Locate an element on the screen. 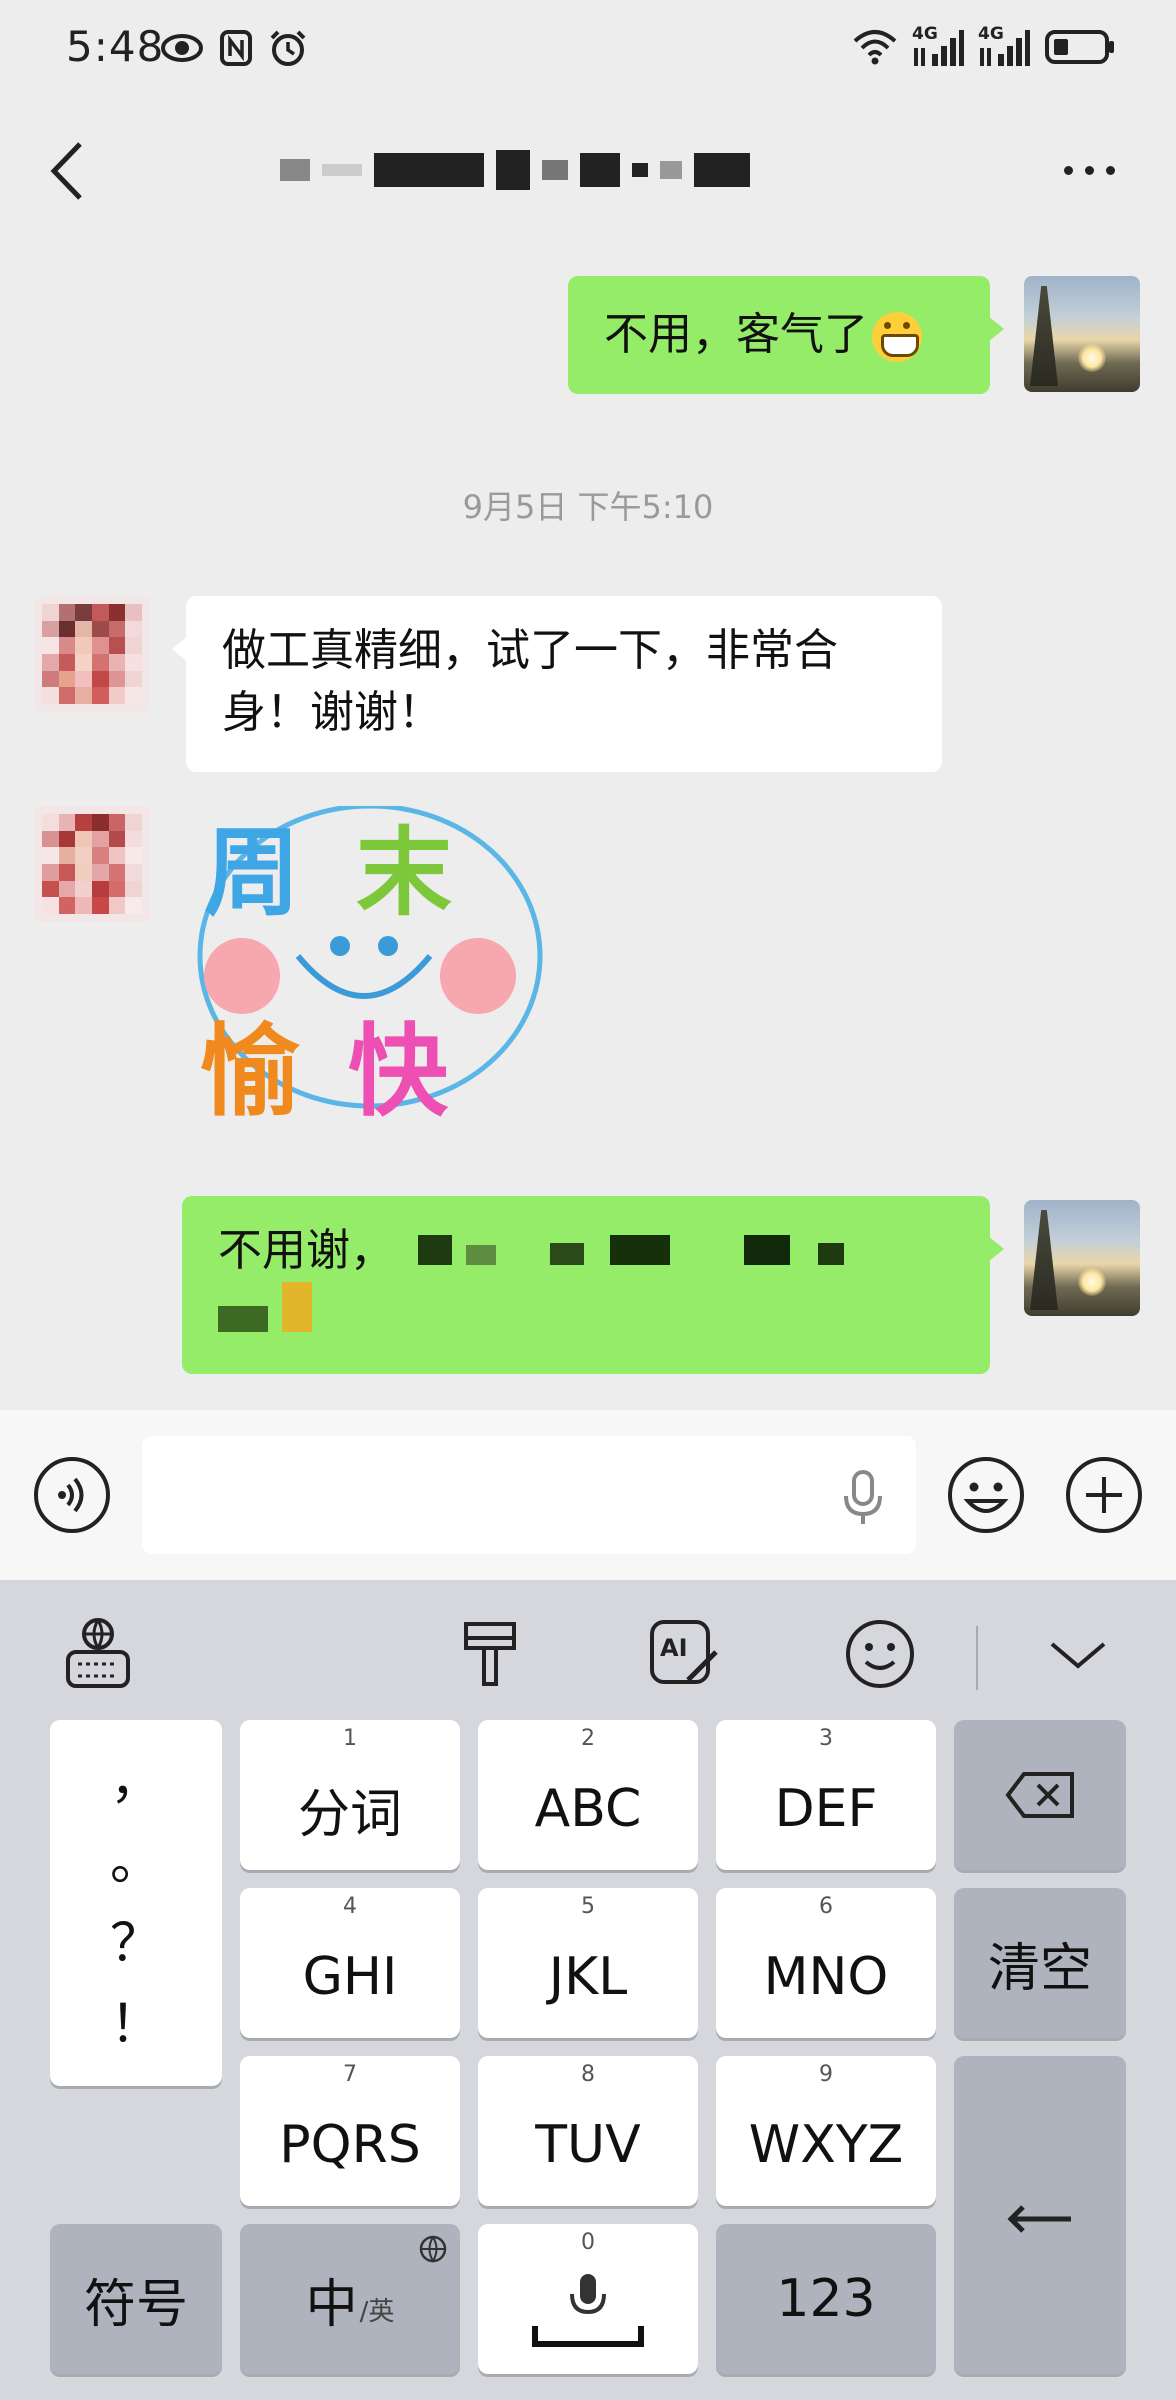 This screenshot has height=2400, width=1176. message-bubble-self: 不用，客气了 is located at coordinates (786, 335).